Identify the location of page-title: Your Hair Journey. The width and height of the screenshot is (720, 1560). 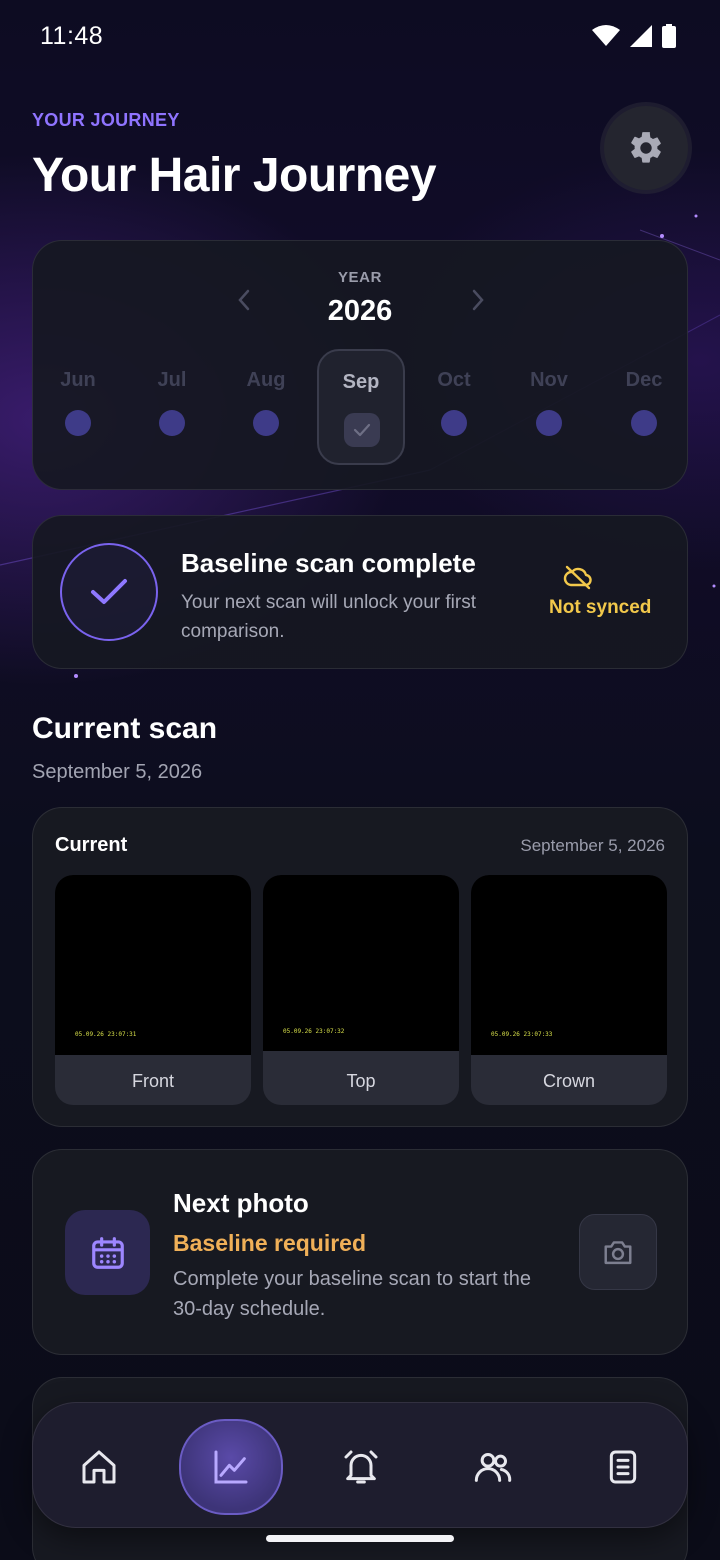
(234, 175).